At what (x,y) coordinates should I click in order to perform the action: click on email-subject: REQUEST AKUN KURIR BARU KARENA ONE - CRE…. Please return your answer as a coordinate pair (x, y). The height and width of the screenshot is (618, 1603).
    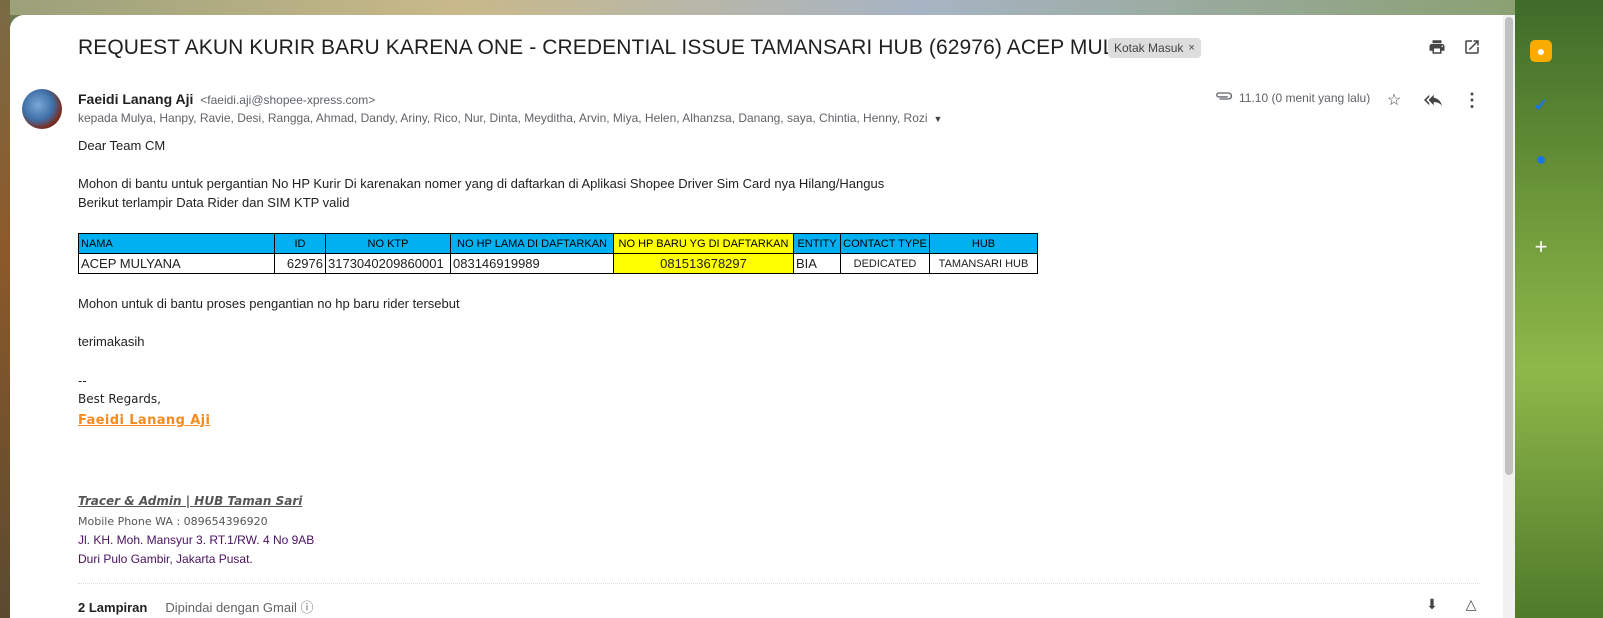
    Looking at the image, I should click on (623, 47).